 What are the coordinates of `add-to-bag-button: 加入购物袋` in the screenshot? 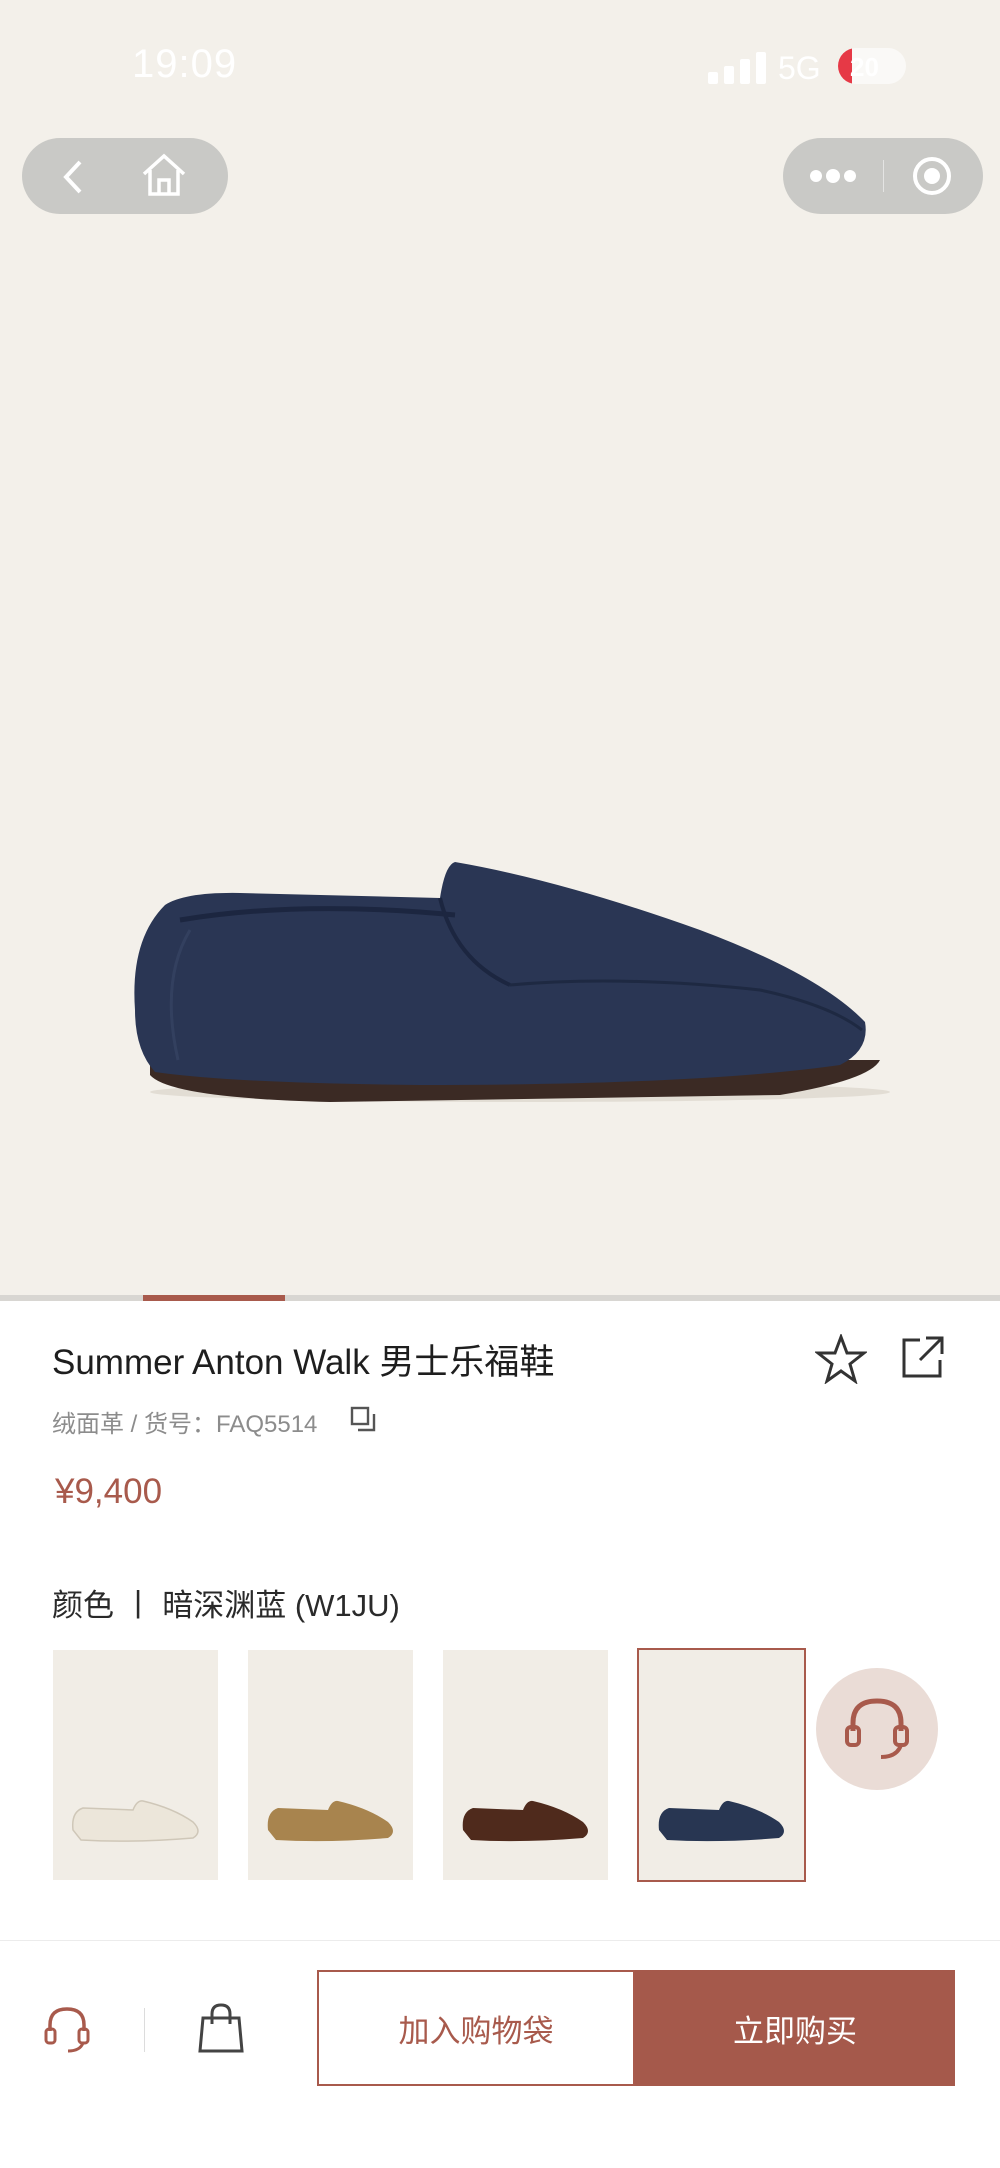 It's located at (476, 2028).